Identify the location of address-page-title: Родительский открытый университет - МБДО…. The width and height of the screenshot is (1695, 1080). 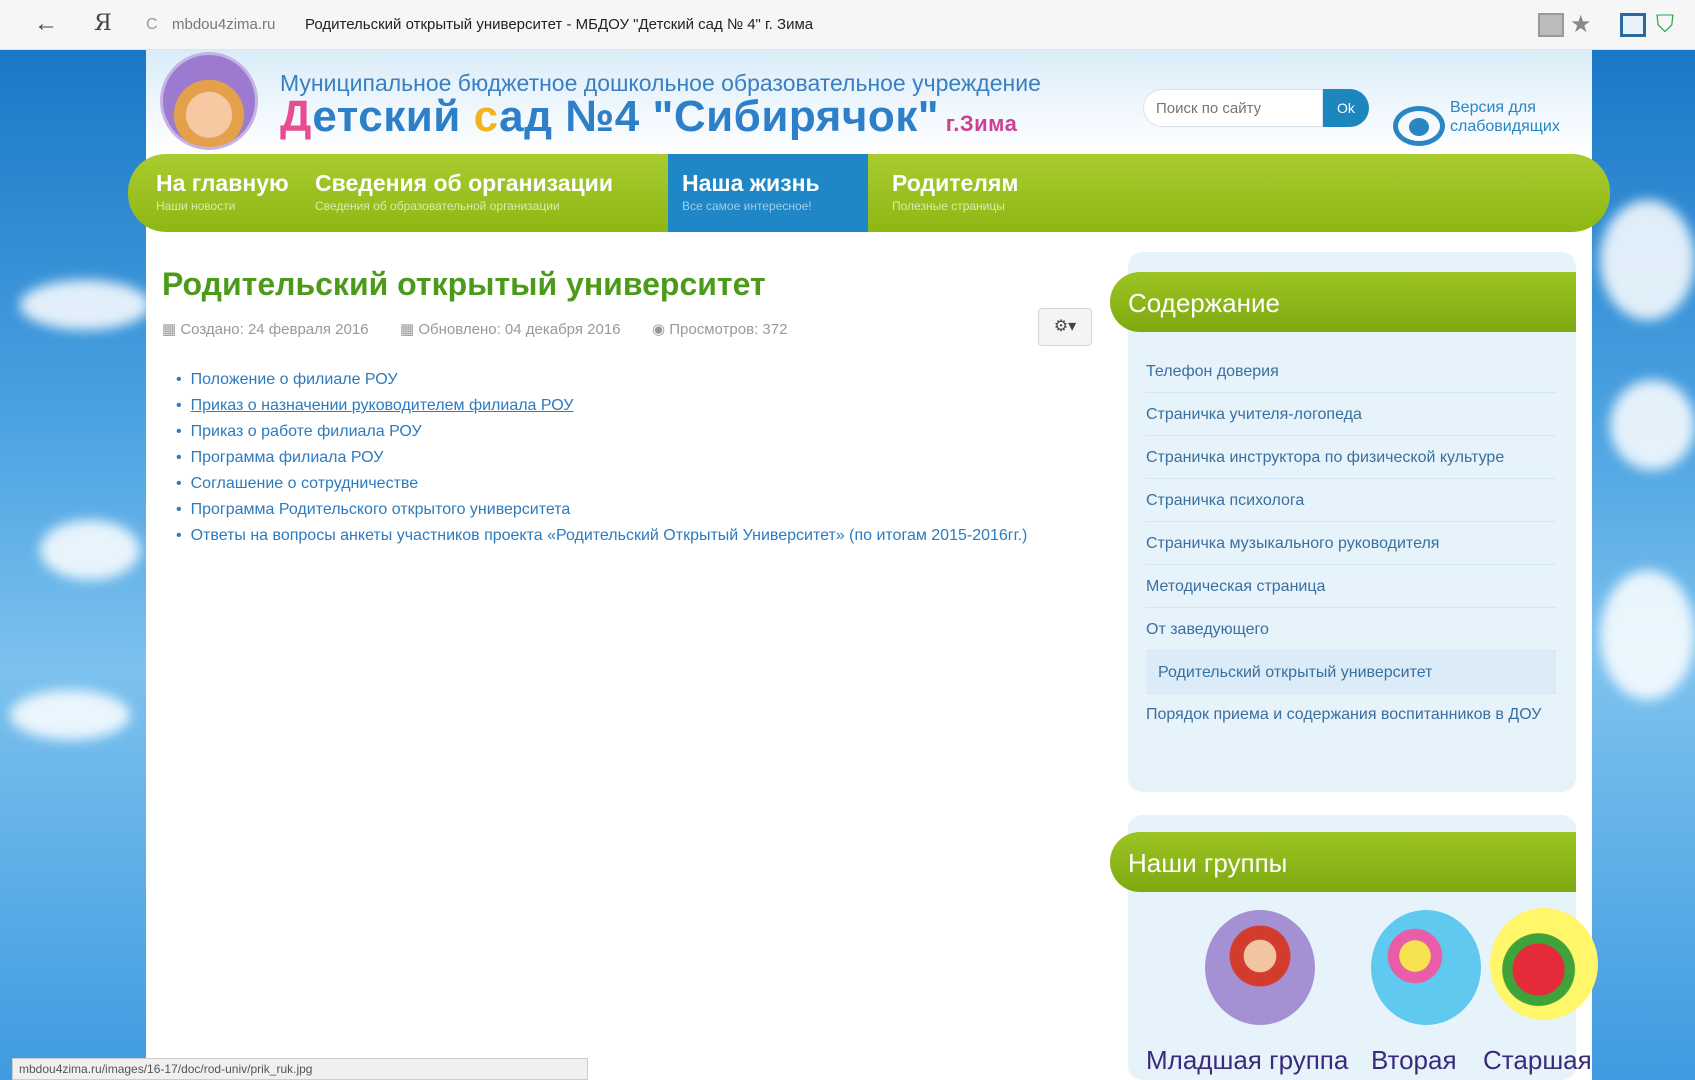
(559, 24).